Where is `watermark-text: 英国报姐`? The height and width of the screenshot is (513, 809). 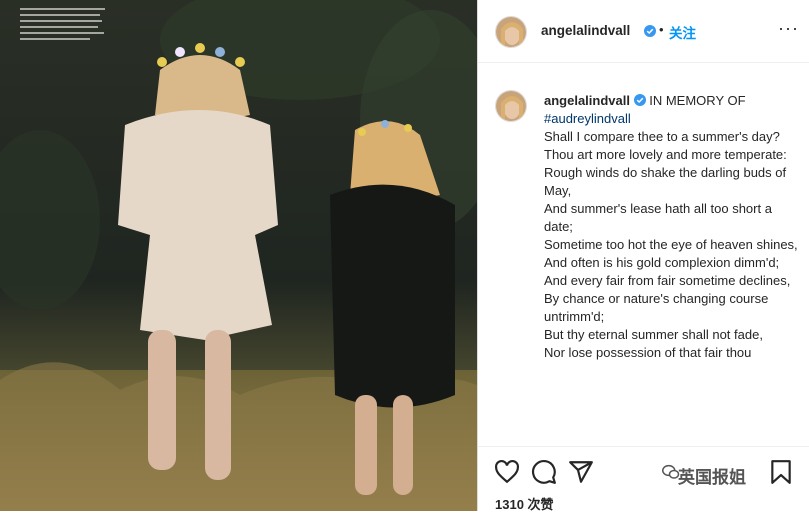 watermark-text: 英国报姐 is located at coordinates (712, 477).